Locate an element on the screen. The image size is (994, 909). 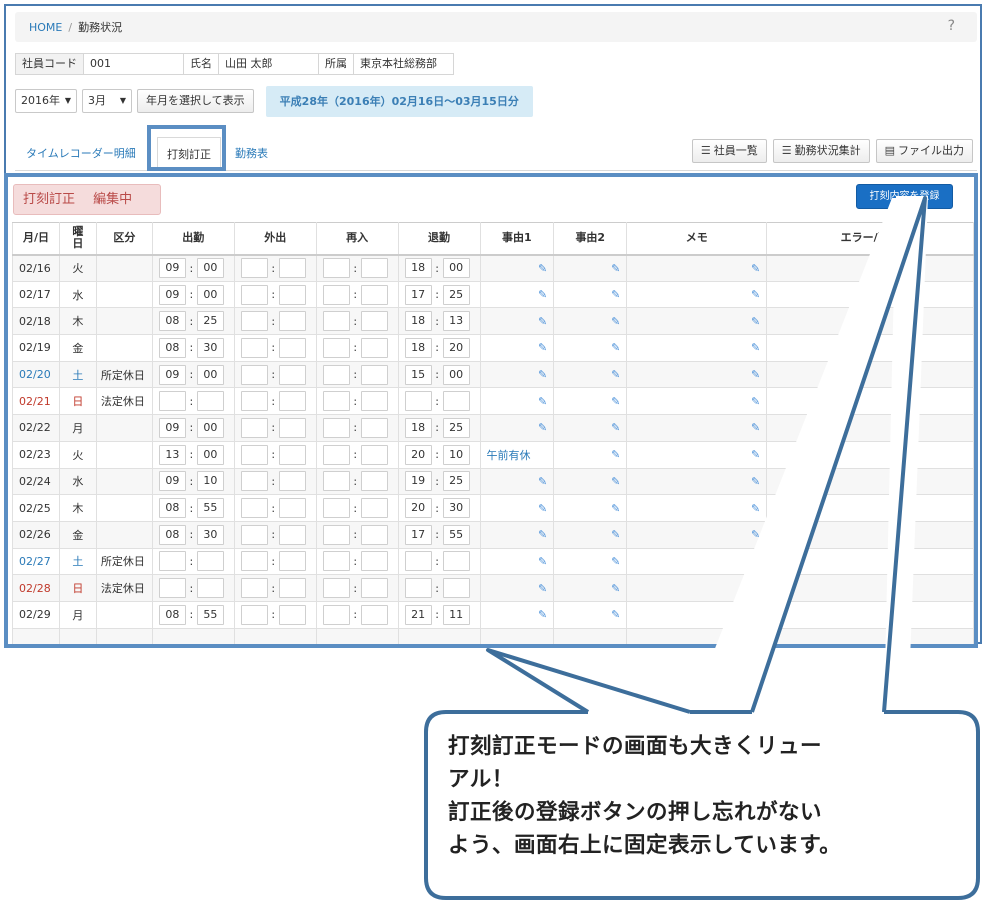
clock-in-hour-input is located at coordinates (172, 401).